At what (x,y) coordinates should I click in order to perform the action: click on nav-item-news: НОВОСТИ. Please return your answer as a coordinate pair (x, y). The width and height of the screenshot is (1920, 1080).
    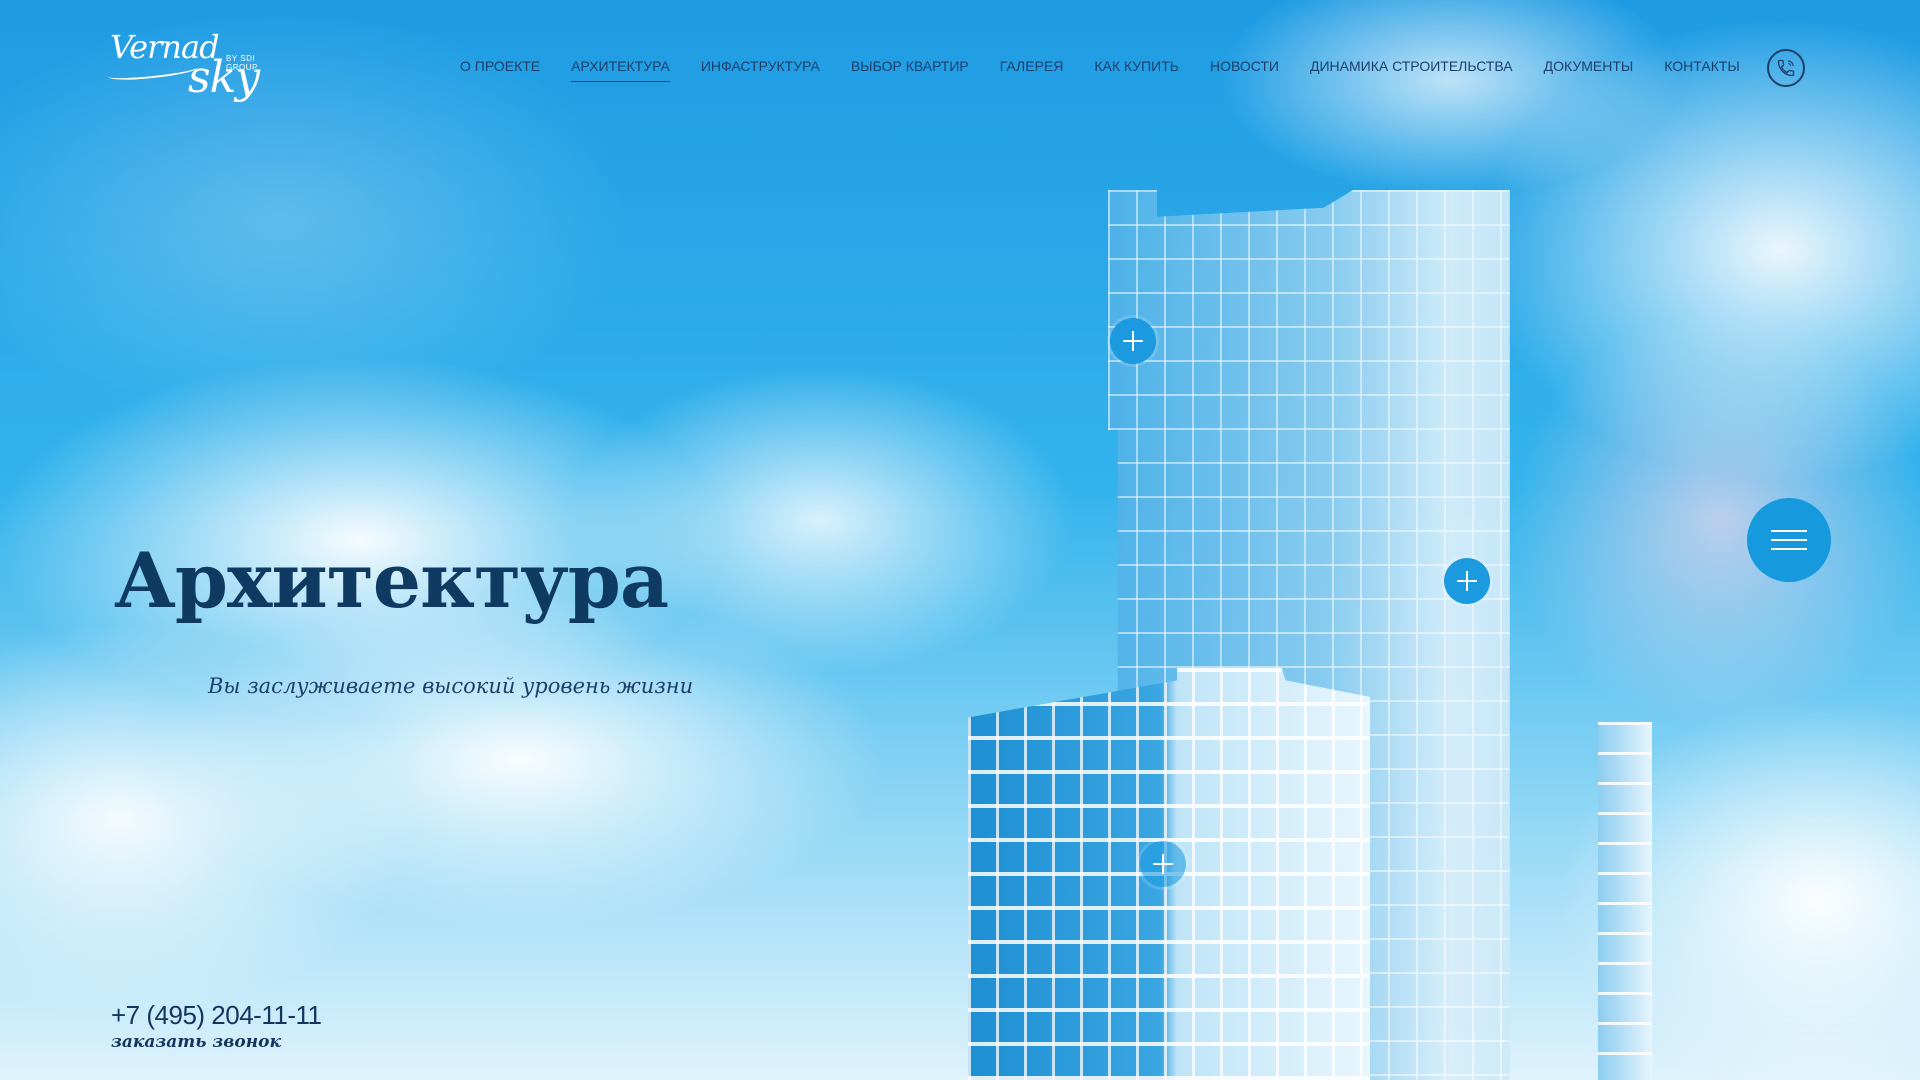
    Looking at the image, I should click on (1244, 70).